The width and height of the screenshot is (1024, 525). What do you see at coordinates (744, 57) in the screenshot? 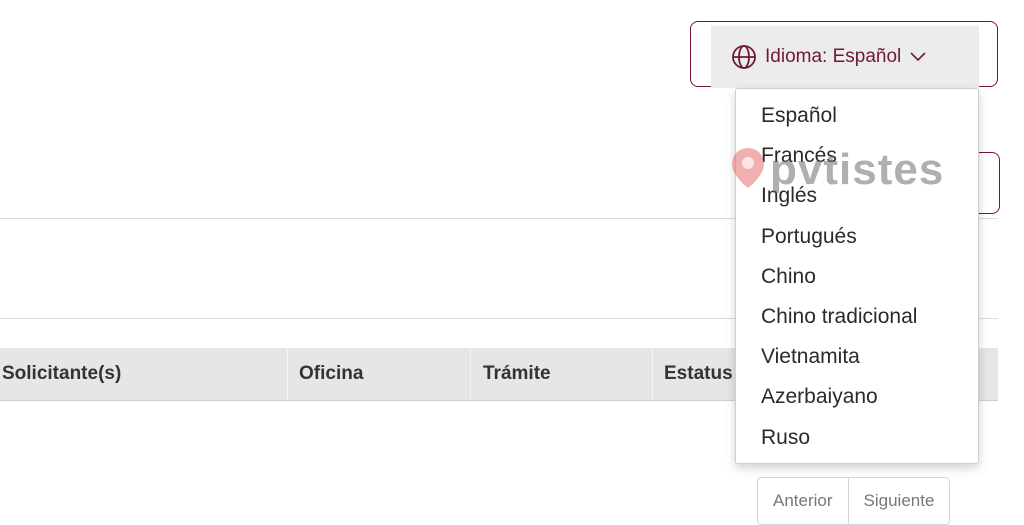
I see `globe-icon` at bounding box center [744, 57].